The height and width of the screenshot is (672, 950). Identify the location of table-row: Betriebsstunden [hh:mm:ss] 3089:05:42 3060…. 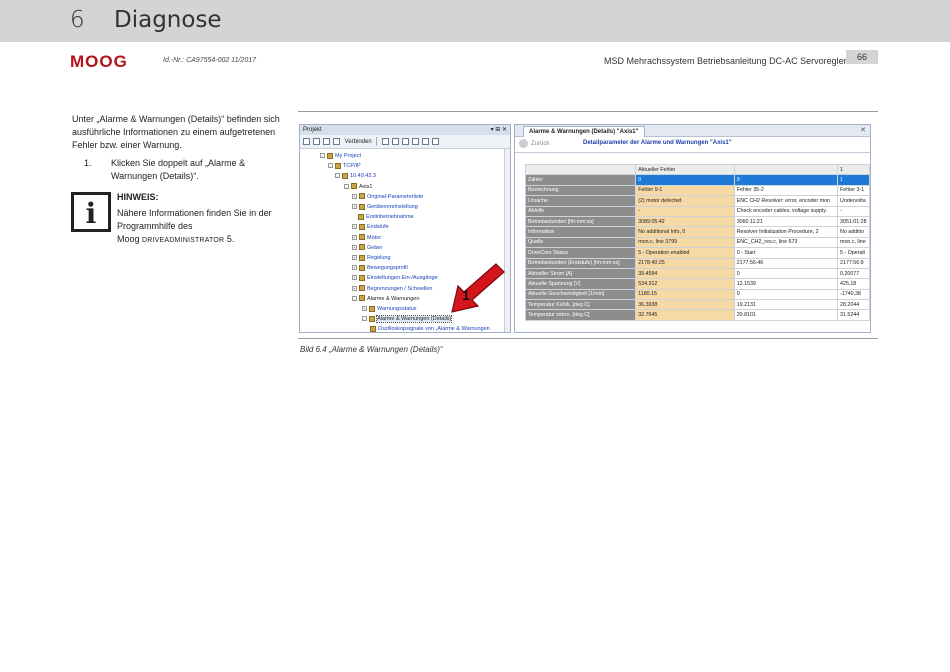
(697, 221).